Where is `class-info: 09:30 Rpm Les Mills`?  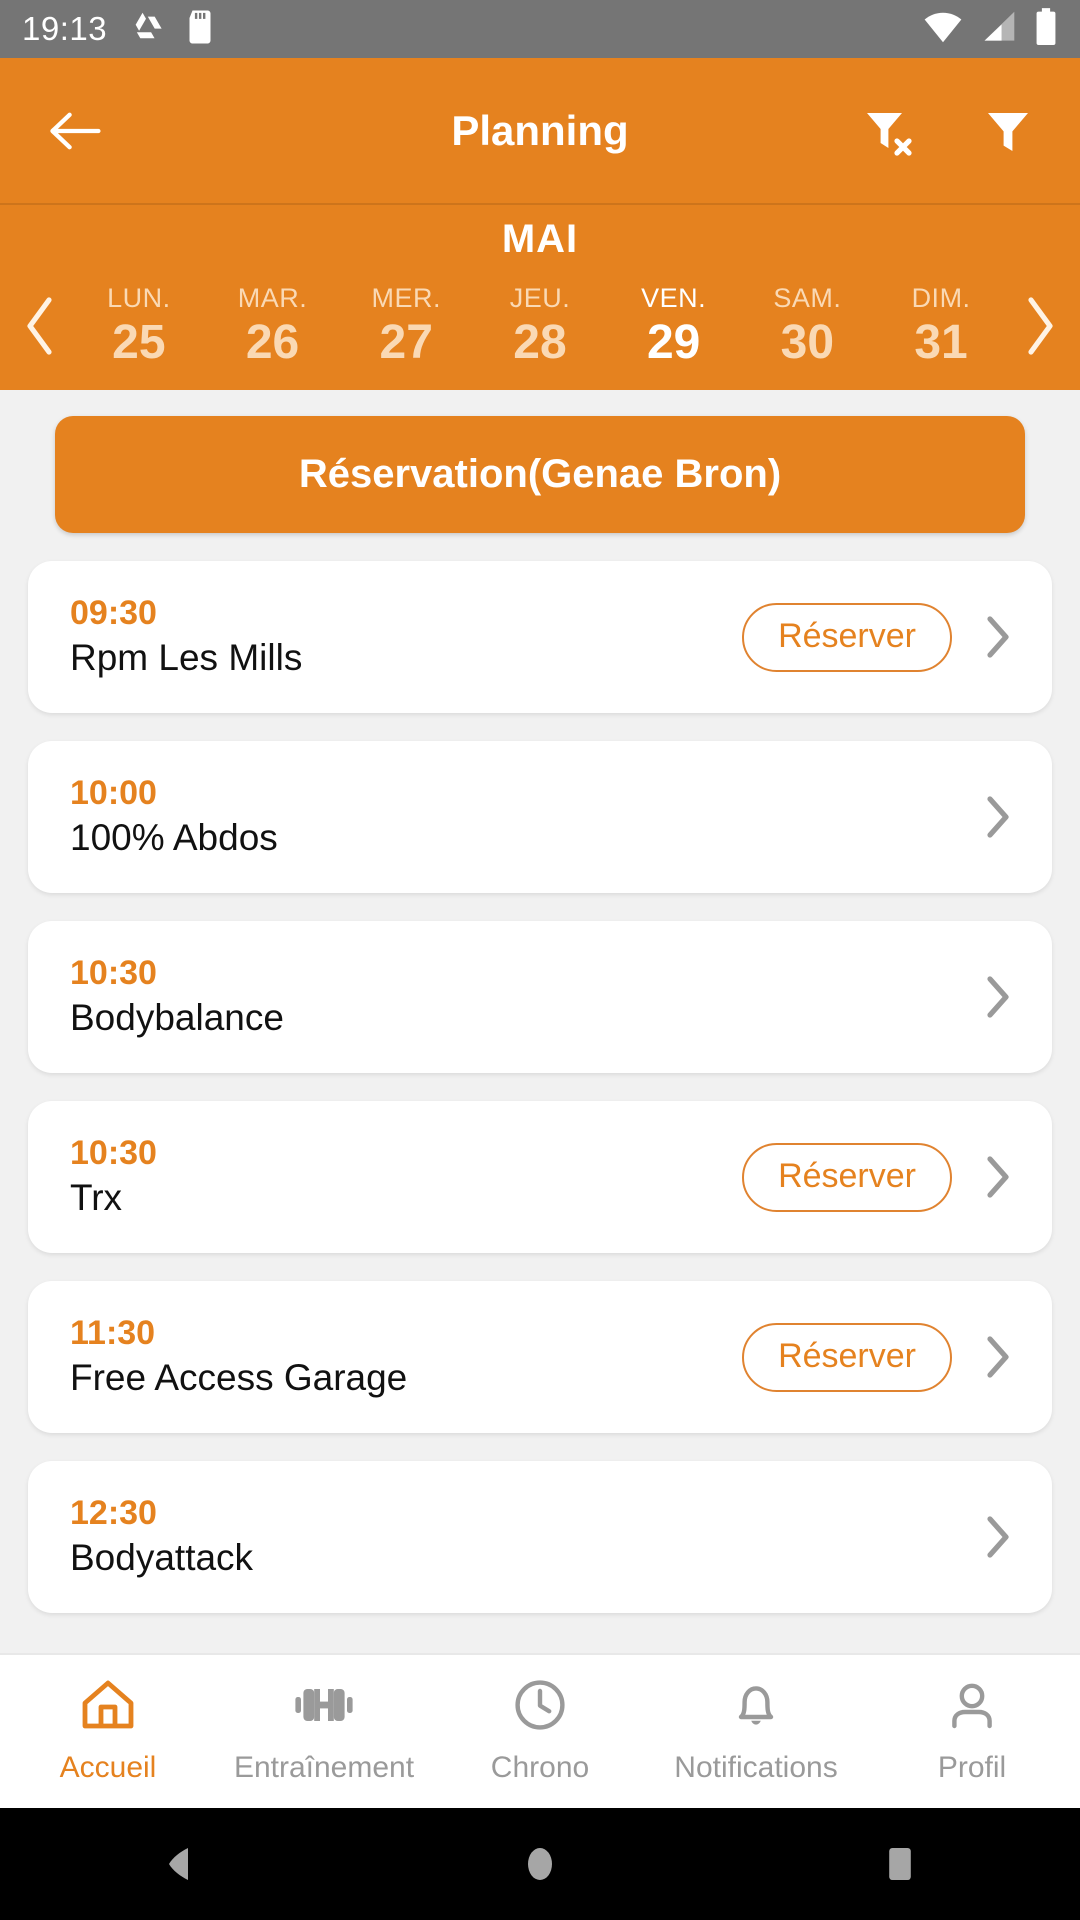
class-info: 09:30 Rpm Les Mills is located at coordinates (186, 636).